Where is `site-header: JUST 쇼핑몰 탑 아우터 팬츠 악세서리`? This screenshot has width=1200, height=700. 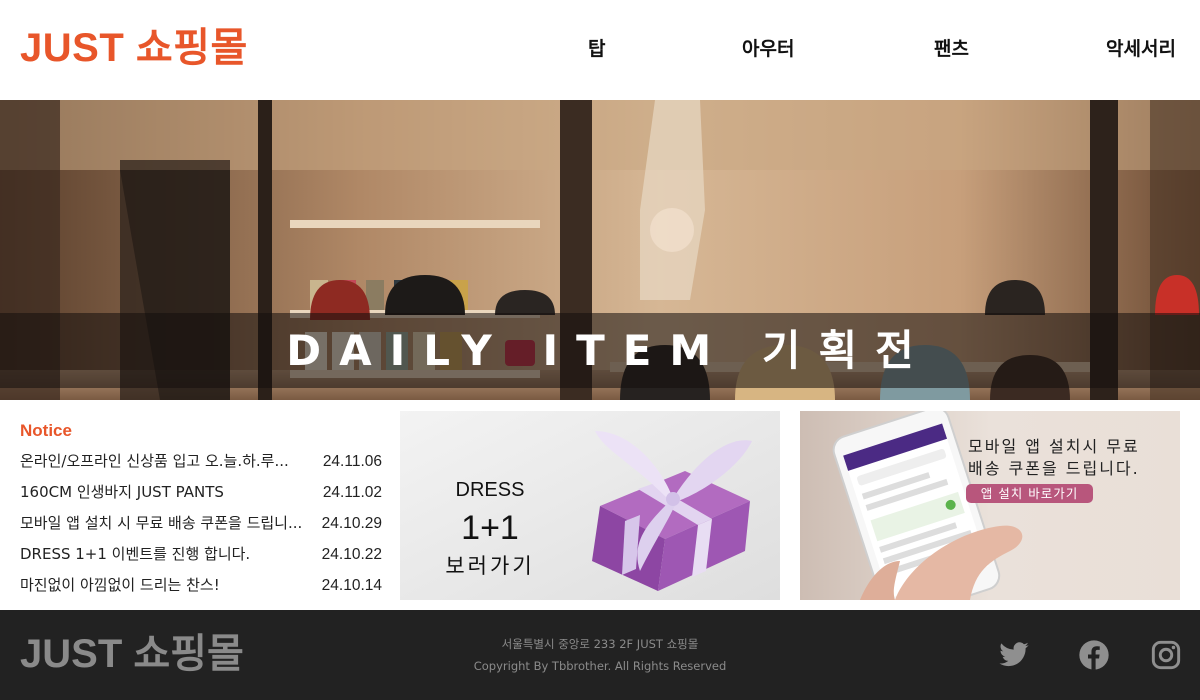
site-header: JUST 쇼핑몰 탑 아우터 팬츠 악세서리 is located at coordinates (600, 50).